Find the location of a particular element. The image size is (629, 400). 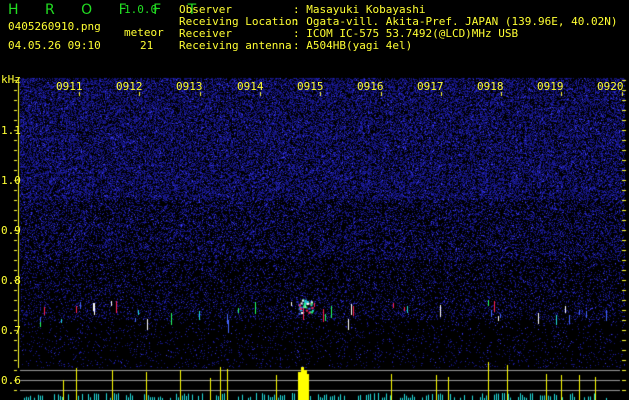

y-tick-label: 0.8 is located at coordinates (11, 280).